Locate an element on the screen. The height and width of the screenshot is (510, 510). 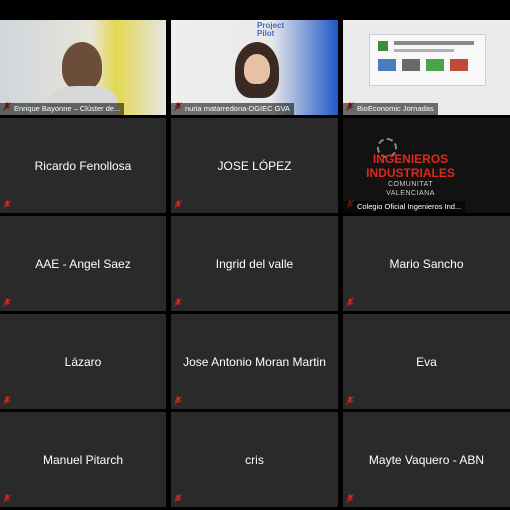
participant-tile-p15: Mayte Vaquero - ABN is located at coordinates (426, 459).